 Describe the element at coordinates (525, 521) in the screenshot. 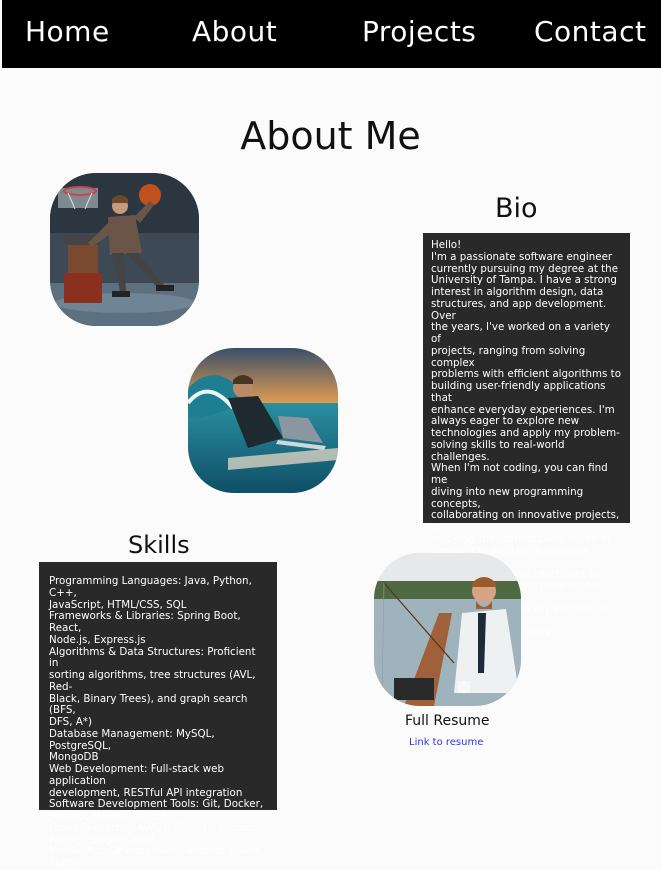

I see `bio-line: collaborating on innovative projects, or` at that location.